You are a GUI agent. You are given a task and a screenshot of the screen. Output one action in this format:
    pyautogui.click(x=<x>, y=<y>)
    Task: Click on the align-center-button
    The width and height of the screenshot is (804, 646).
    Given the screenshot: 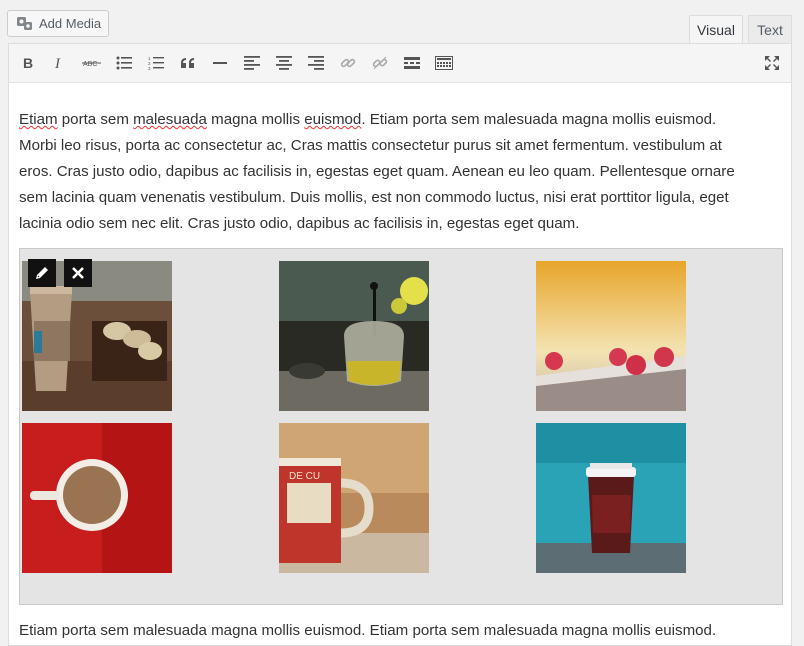 What is the action you would take?
    pyautogui.click(x=284, y=63)
    